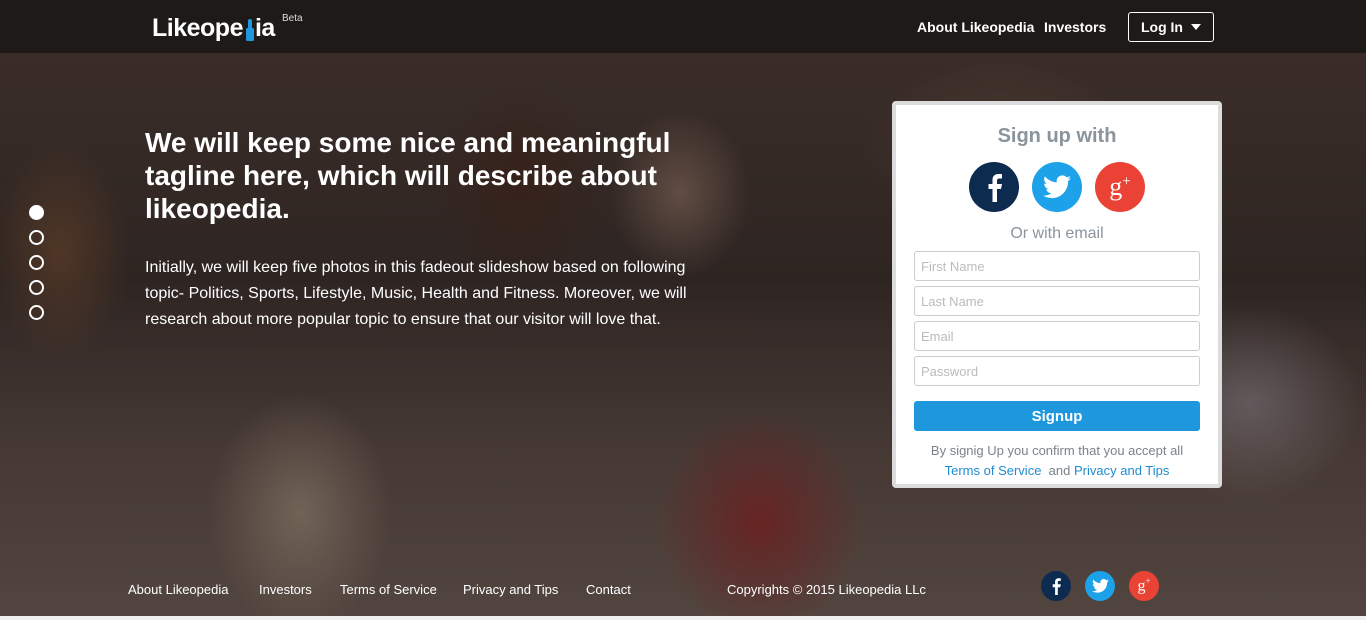  I want to click on footer-investors-link: Investors, so click(285, 589).